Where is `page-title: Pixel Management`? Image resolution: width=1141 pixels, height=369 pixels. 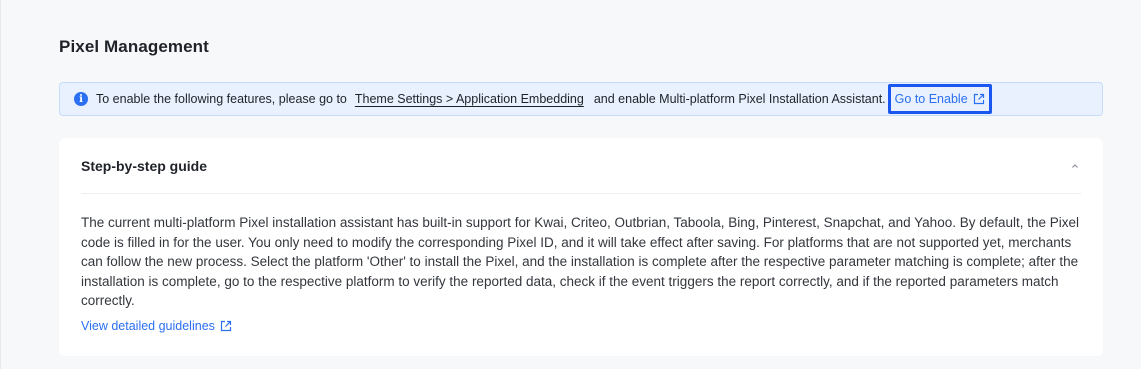
page-title: Pixel Management is located at coordinates (134, 46).